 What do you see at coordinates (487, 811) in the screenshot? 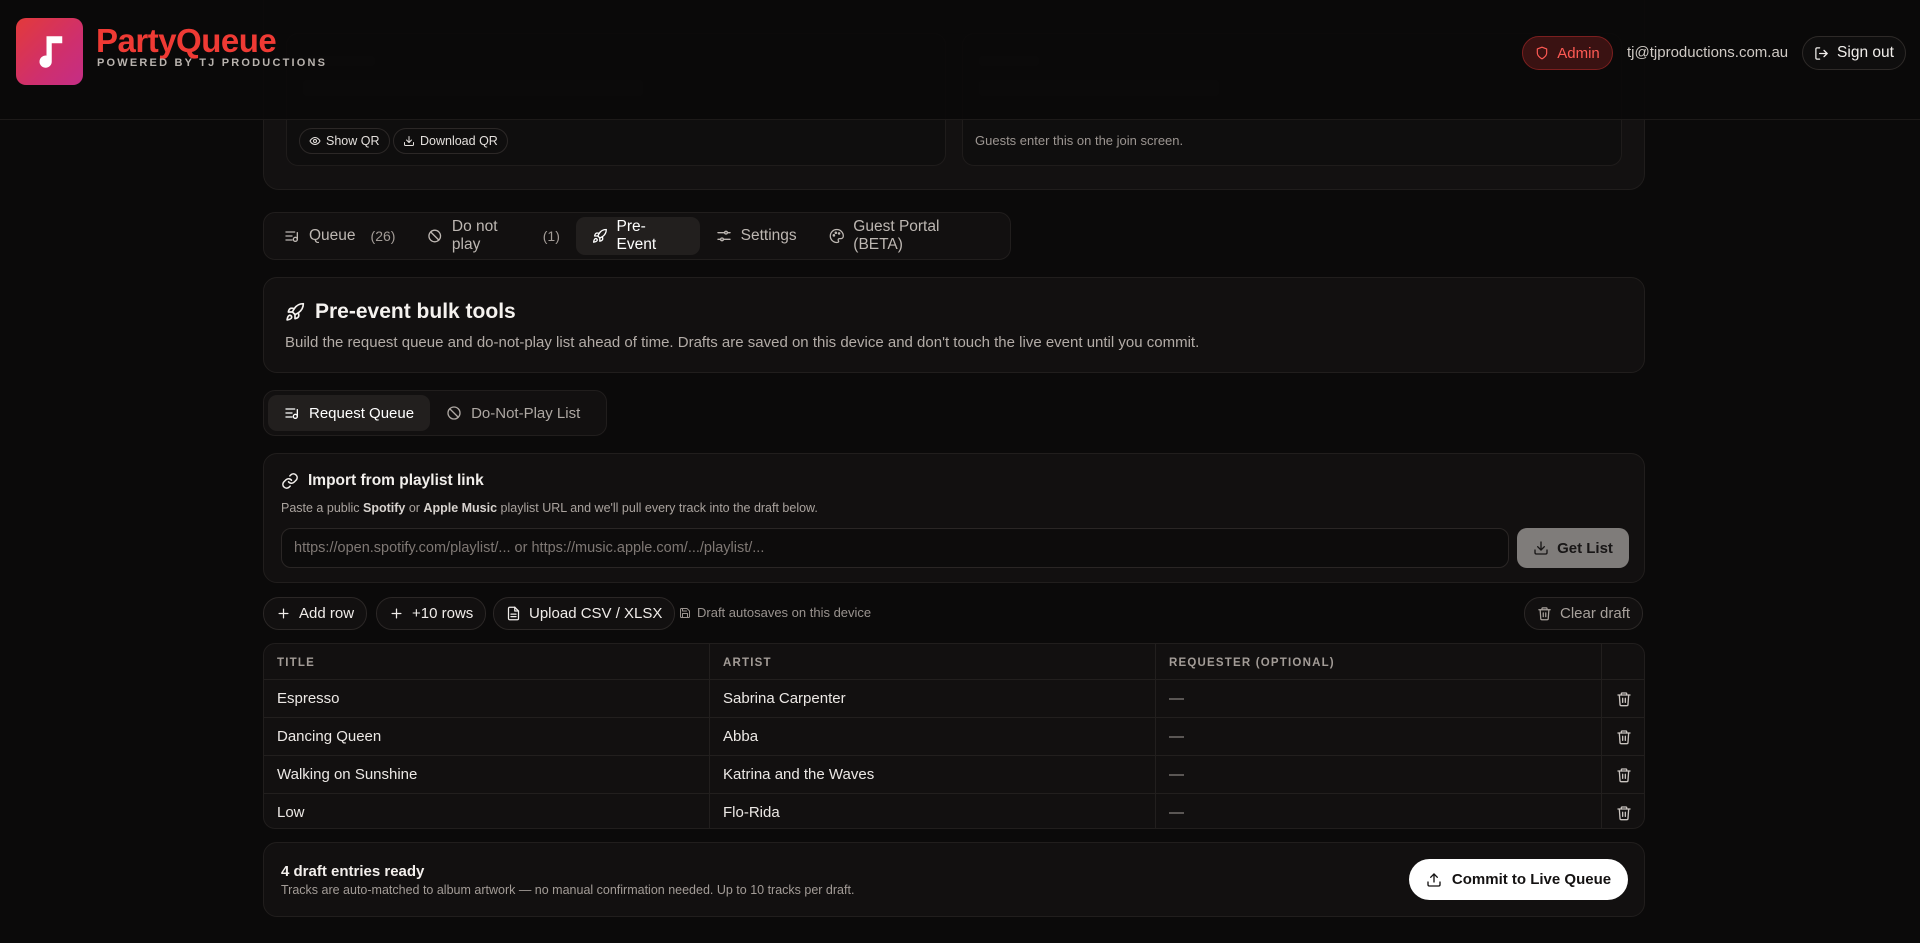
I see `title-cell: Low` at bounding box center [487, 811].